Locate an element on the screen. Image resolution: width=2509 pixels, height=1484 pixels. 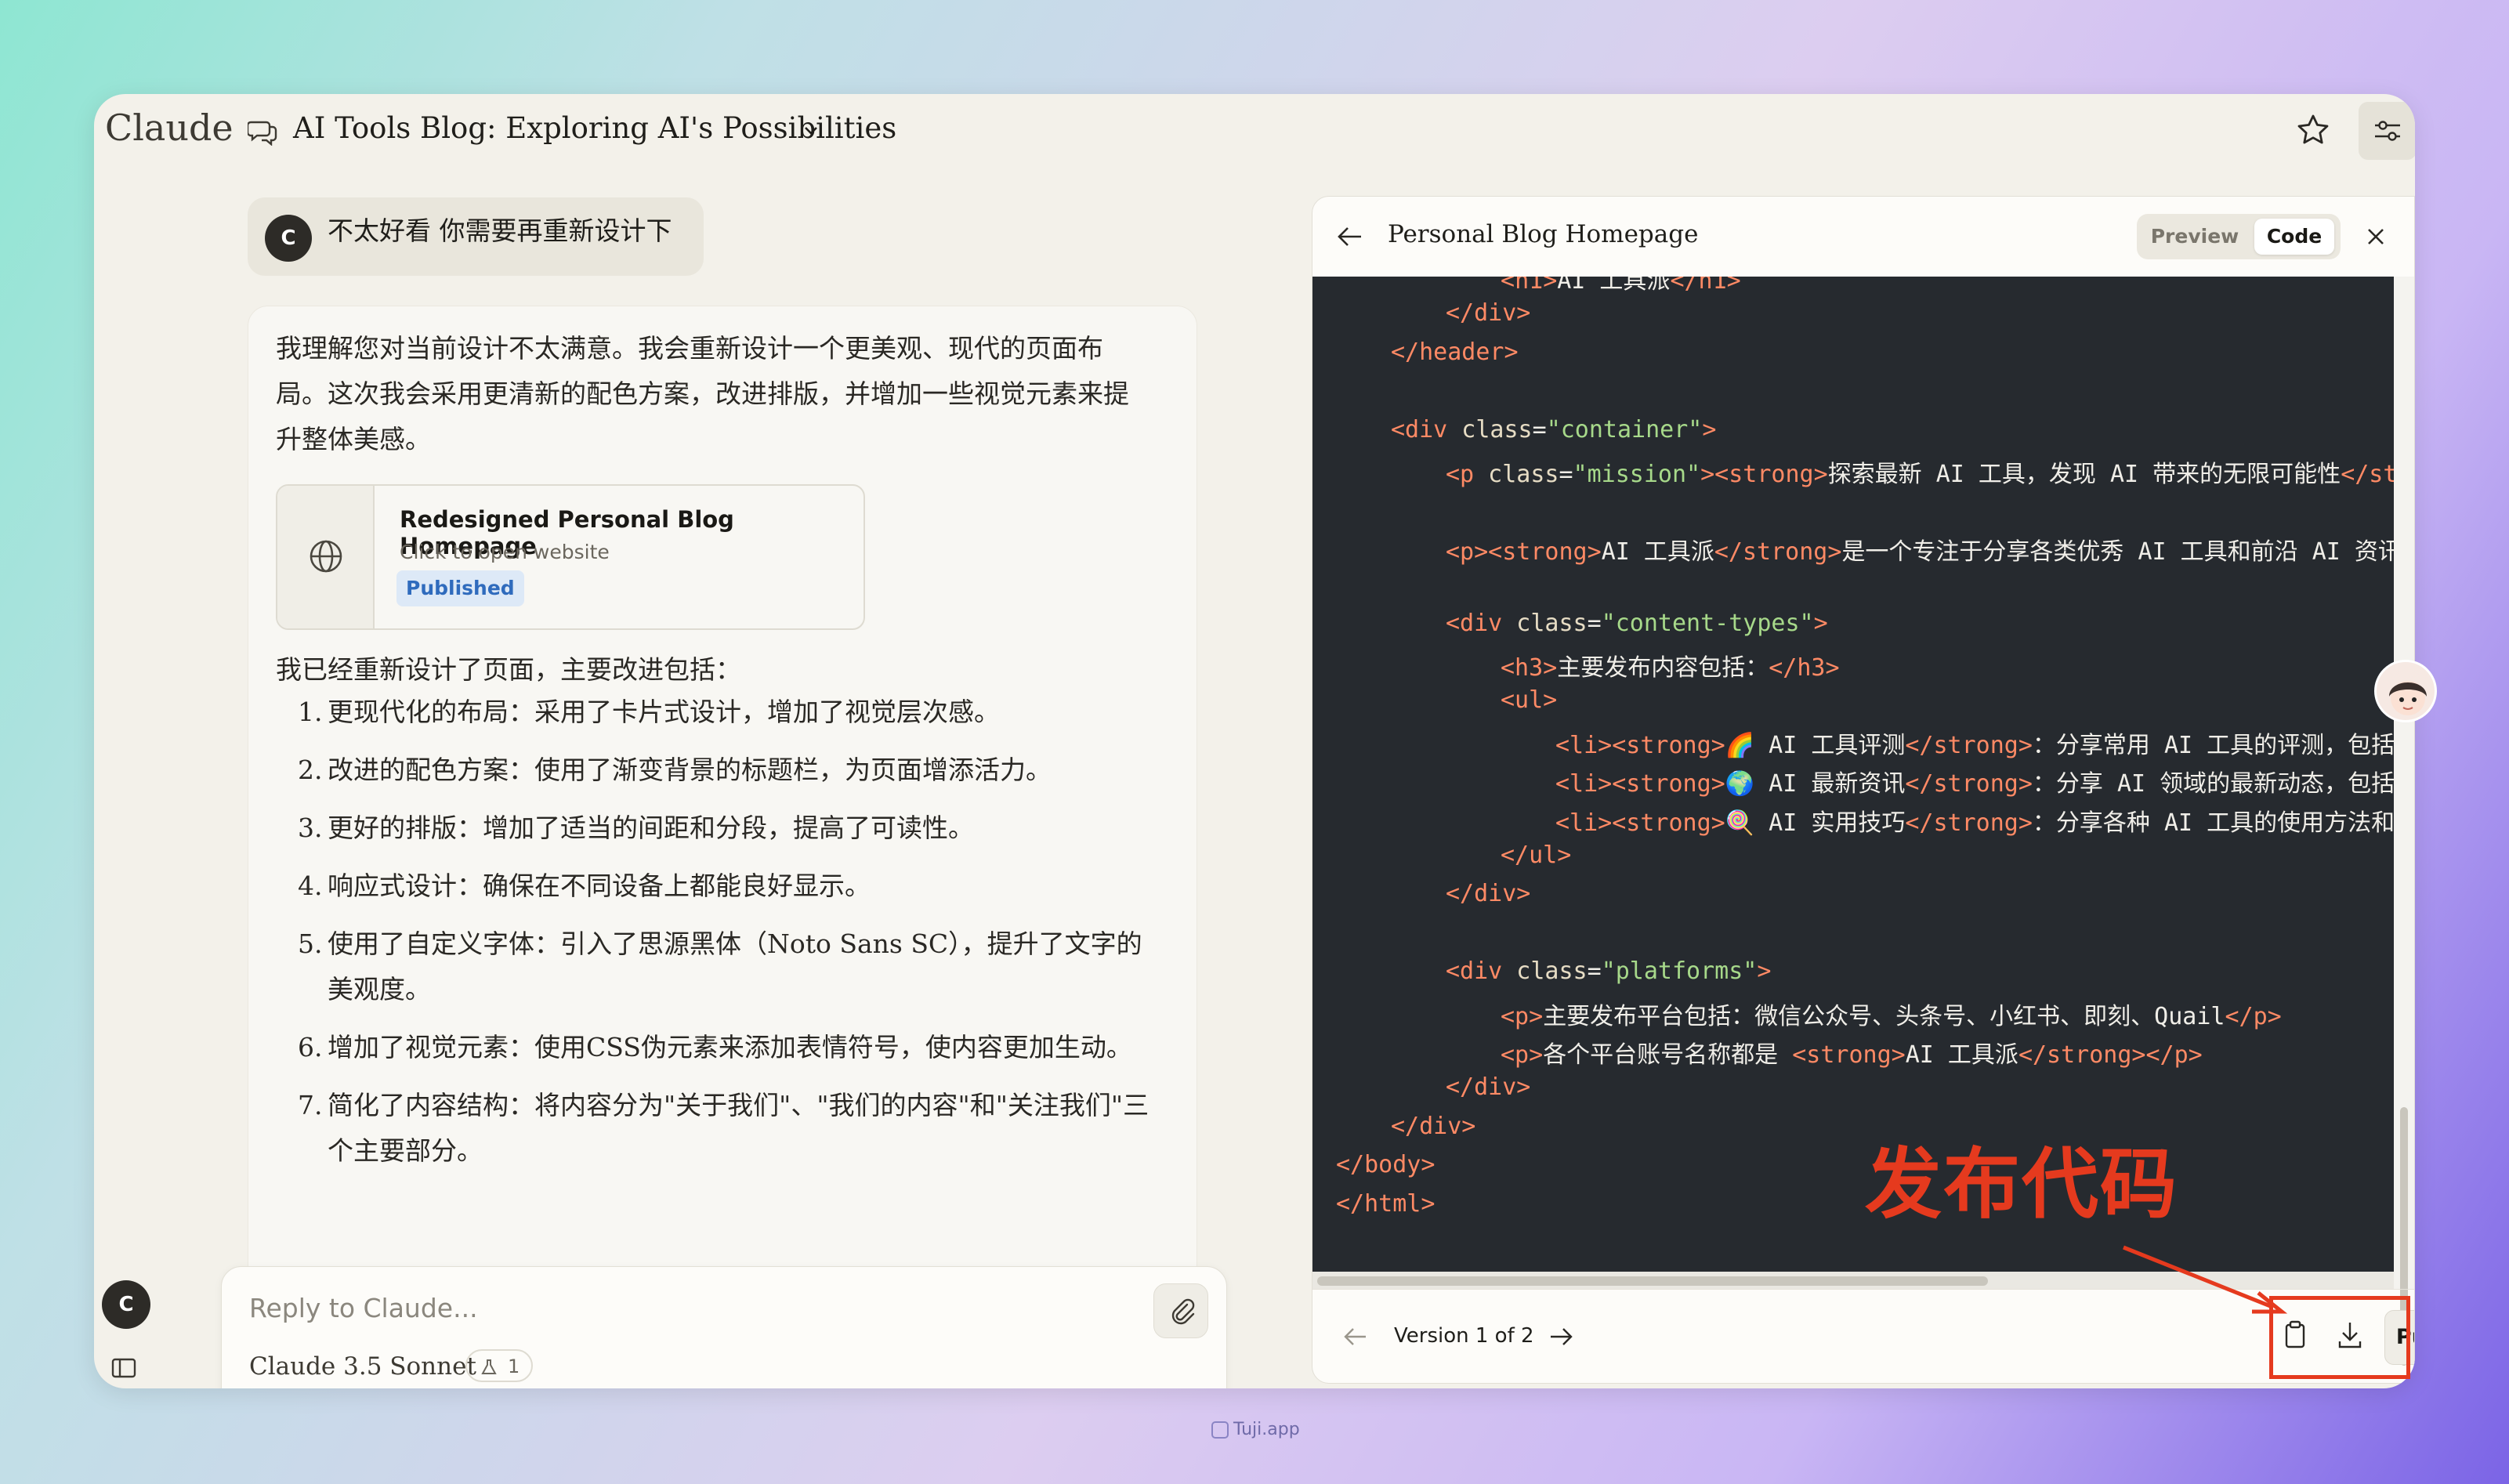
globe-icon is located at coordinates (326, 556).